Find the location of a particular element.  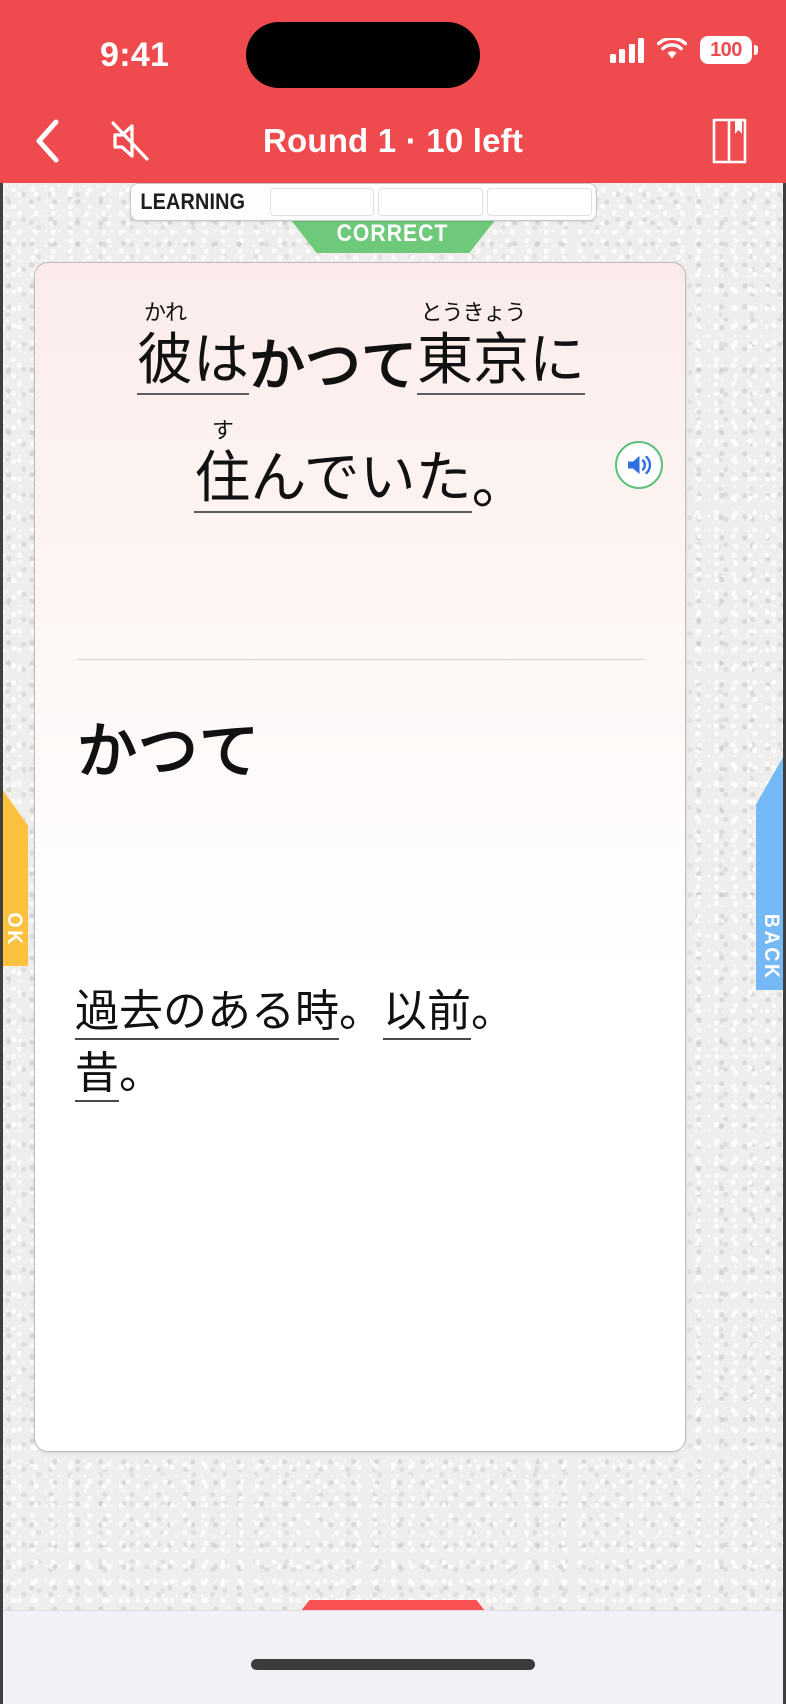

sentence-token: 。 is located at coordinates (499, 484).